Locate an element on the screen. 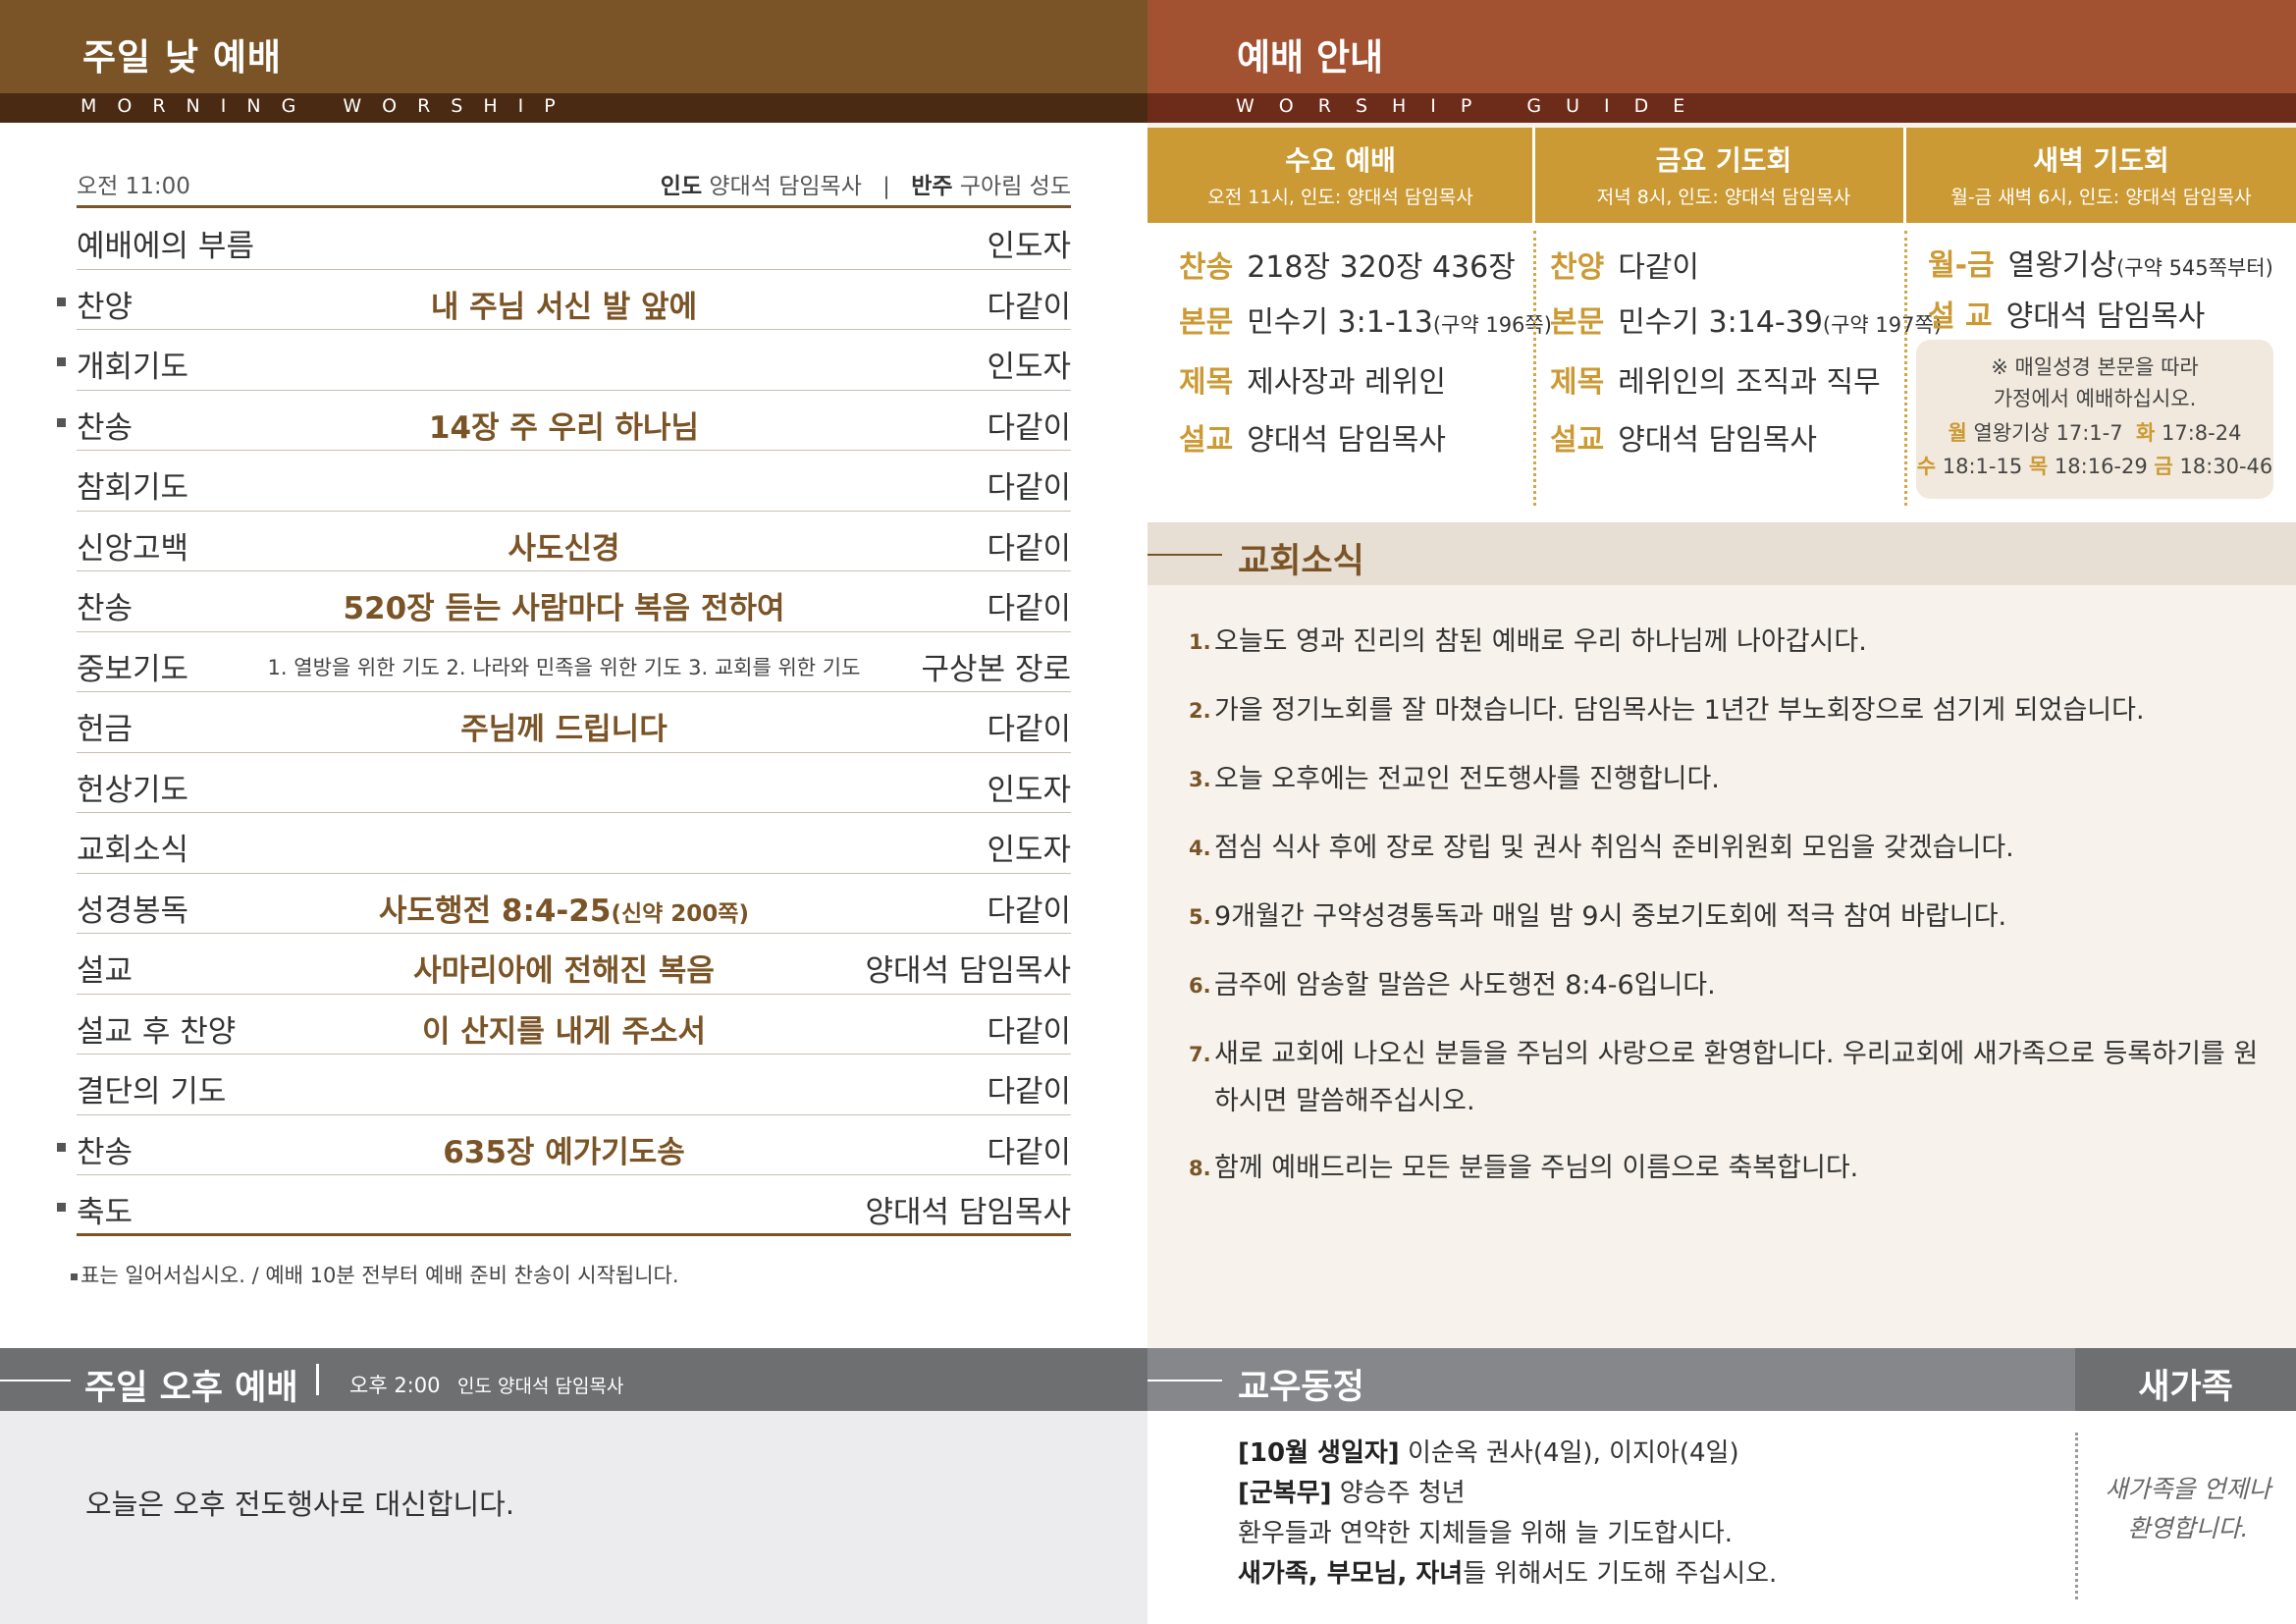 The image size is (2296, 1624). wed-title: 제목 제사장과 레위인 is located at coordinates (1313, 379).